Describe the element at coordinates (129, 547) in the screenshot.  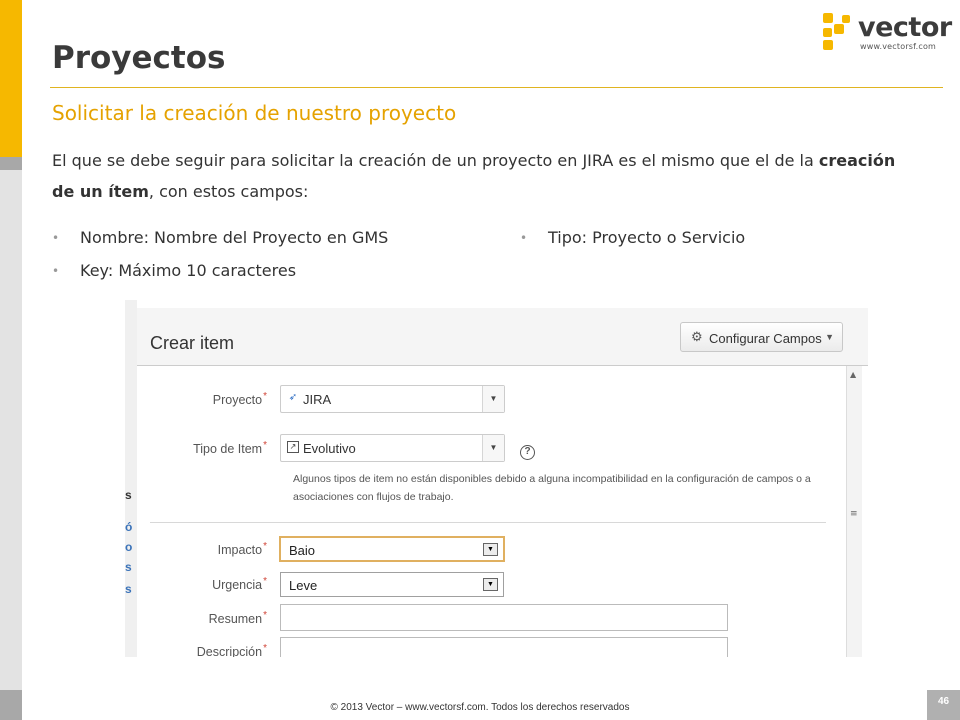
I see `edge-glyph: o` at that location.